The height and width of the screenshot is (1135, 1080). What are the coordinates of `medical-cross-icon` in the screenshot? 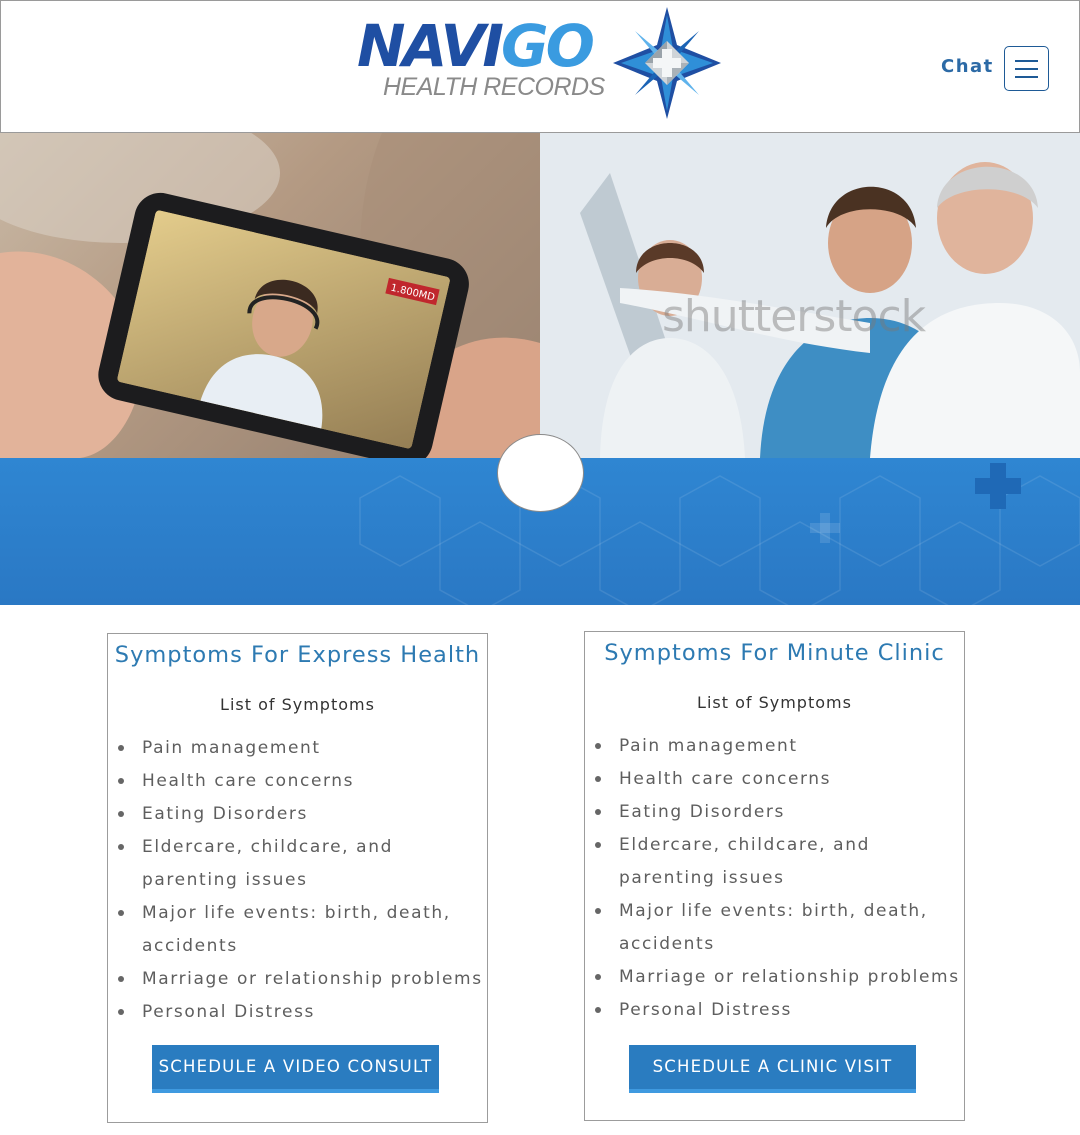 It's located at (998, 486).